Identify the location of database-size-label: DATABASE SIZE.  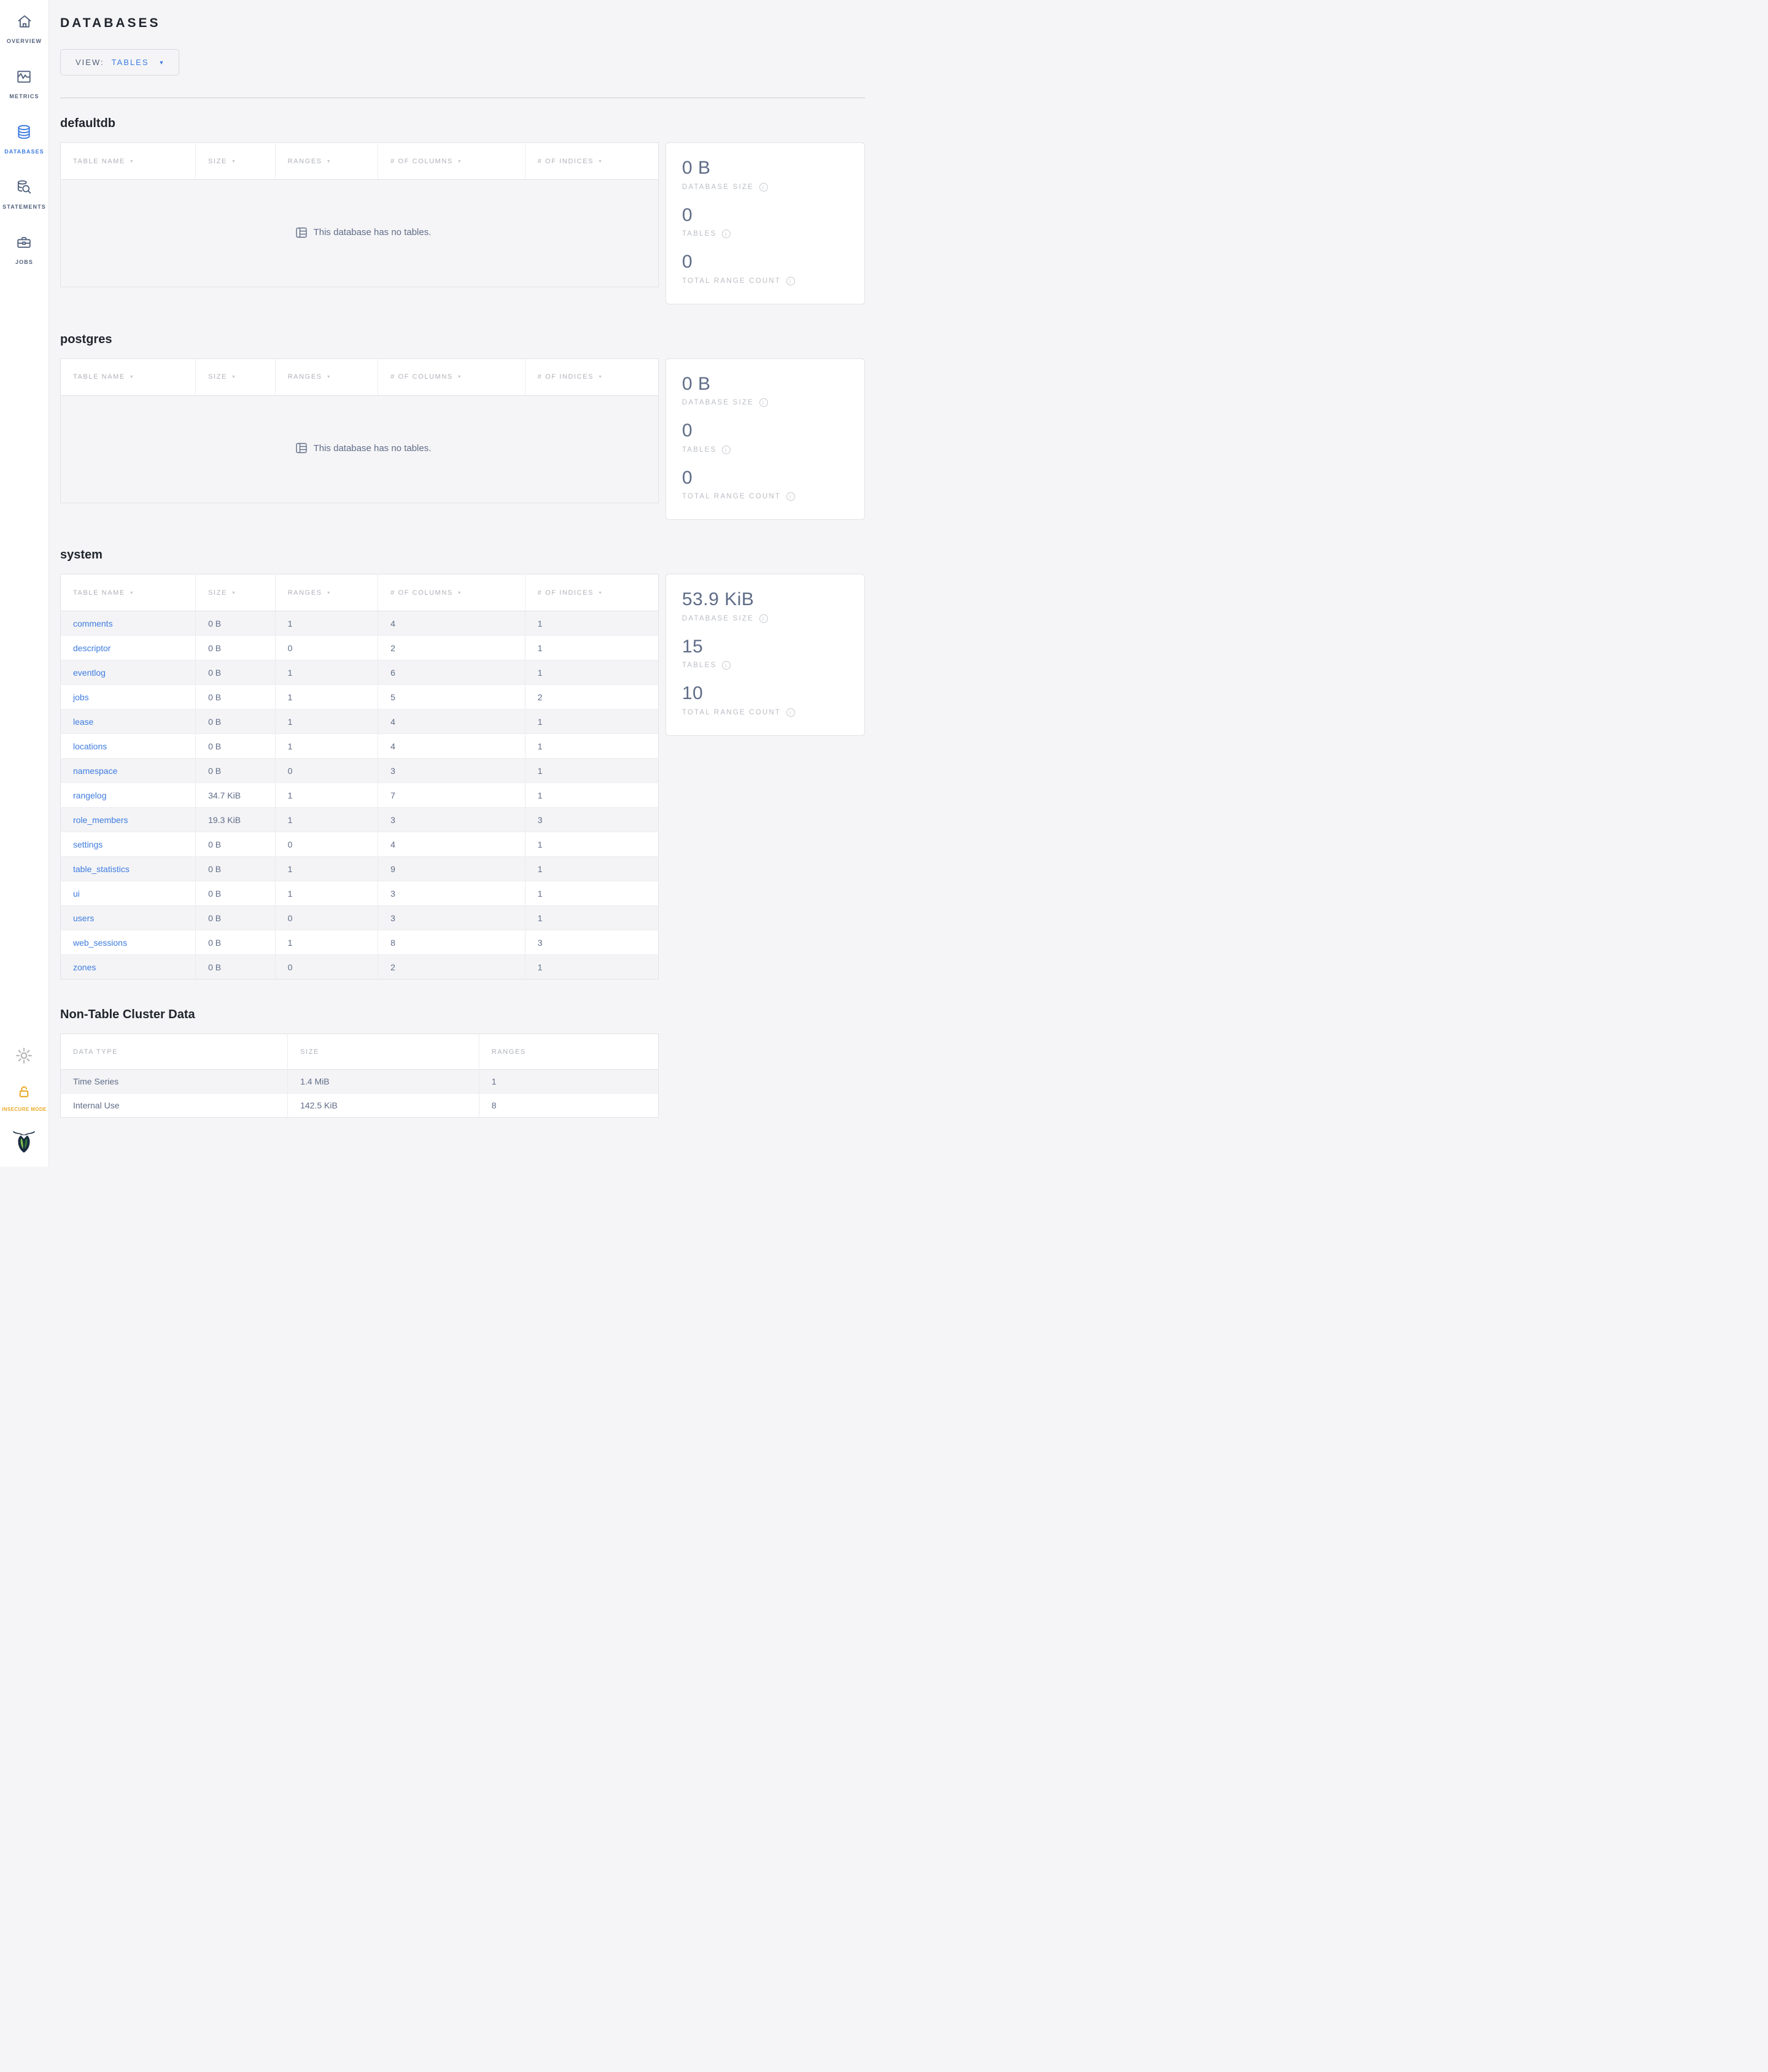
(718, 187).